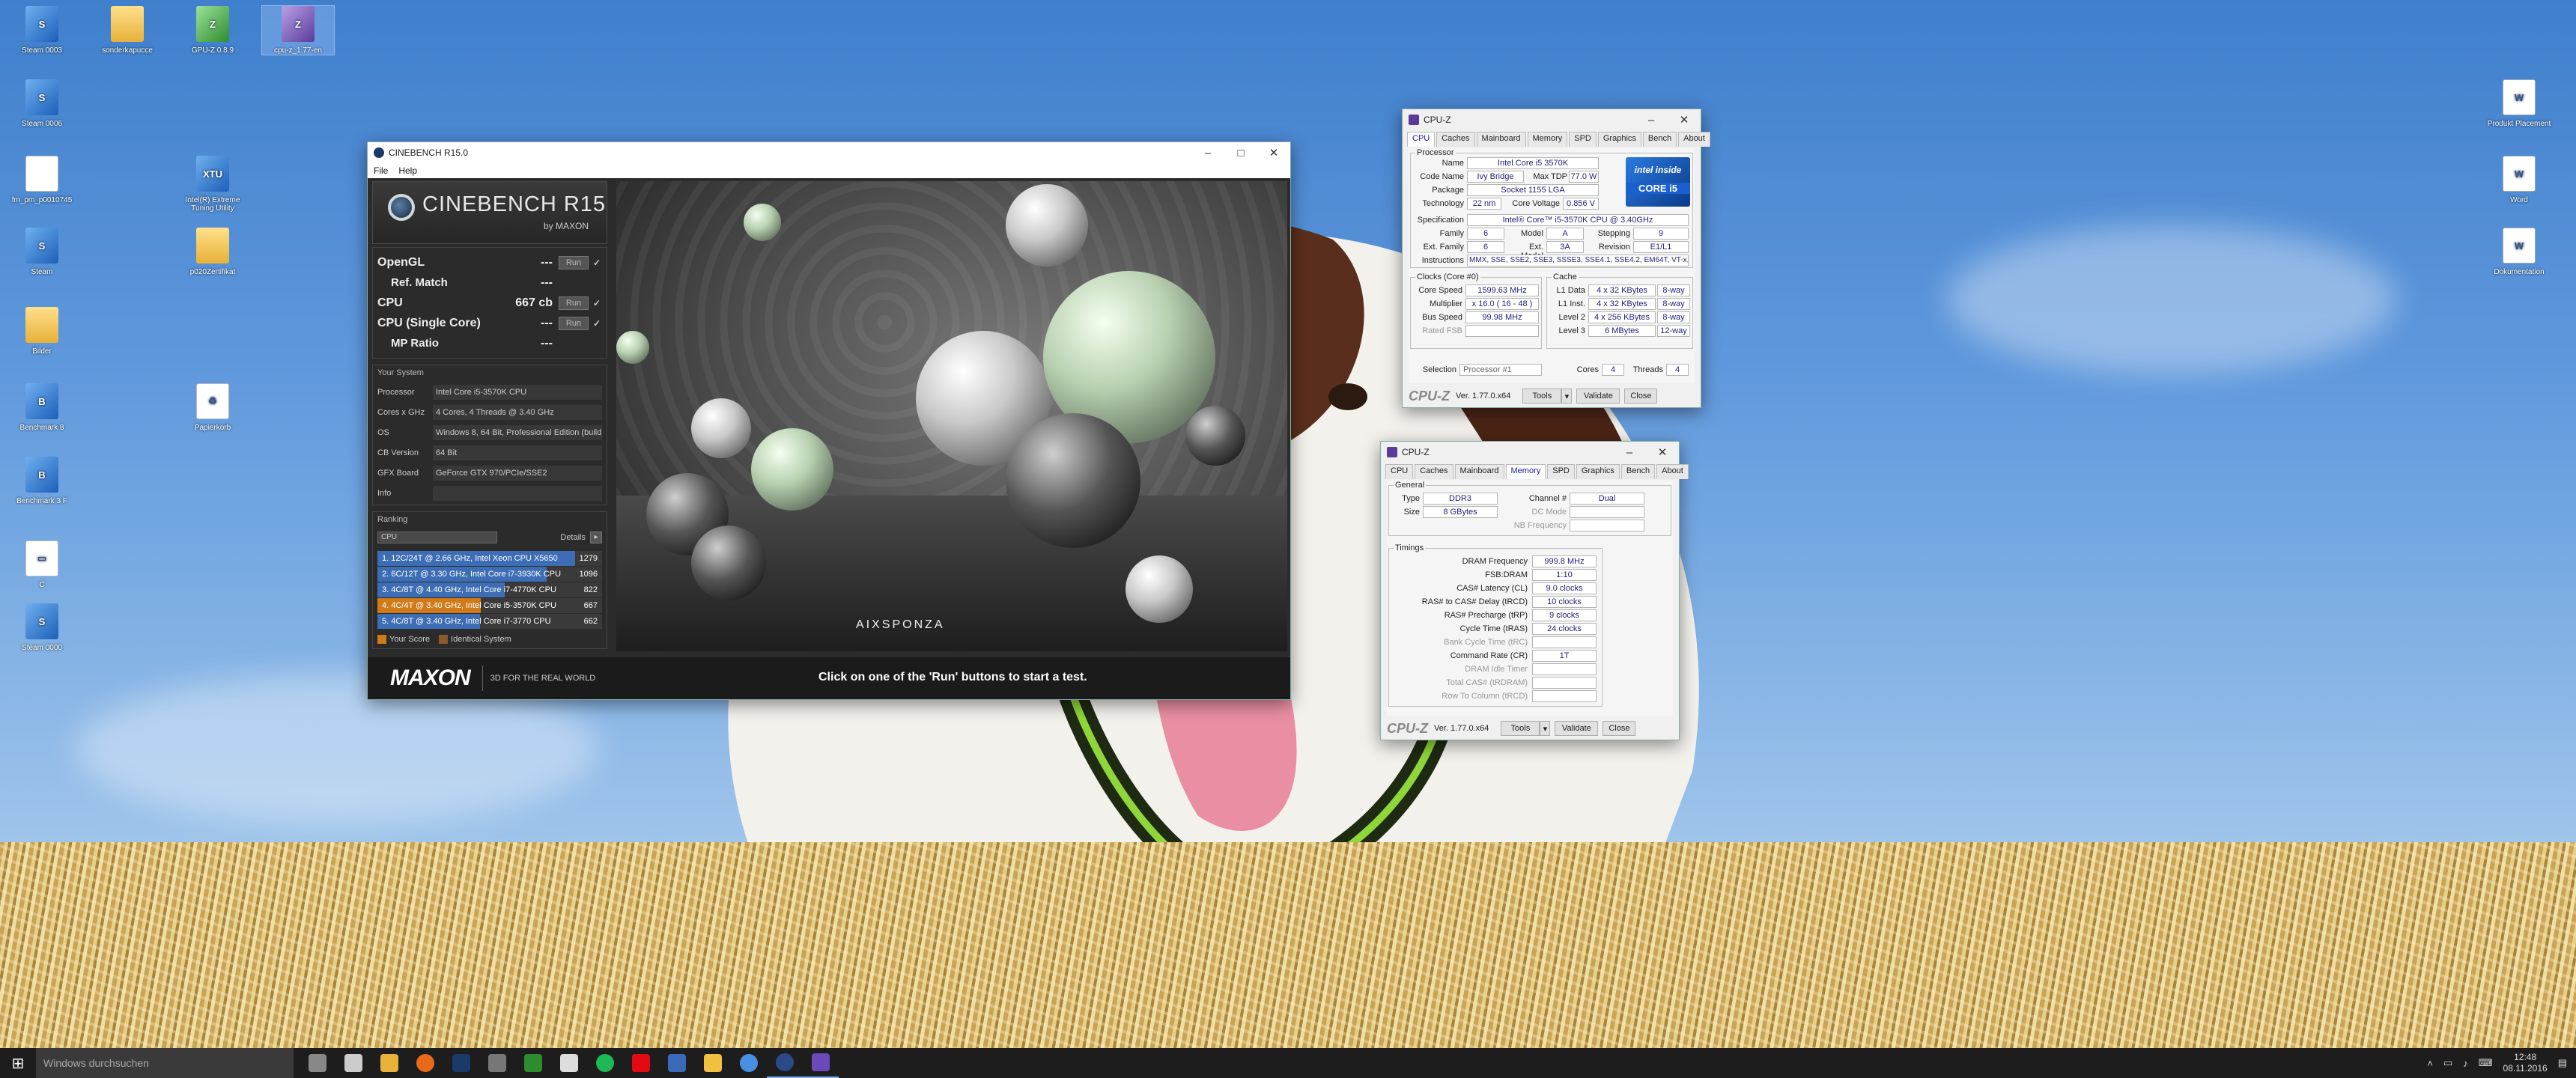 This screenshot has width=2576, height=1078. What do you see at coordinates (18, 1063) in the screenshot?
I see `start-button: ⊞` at bounding box center [18, 1063].